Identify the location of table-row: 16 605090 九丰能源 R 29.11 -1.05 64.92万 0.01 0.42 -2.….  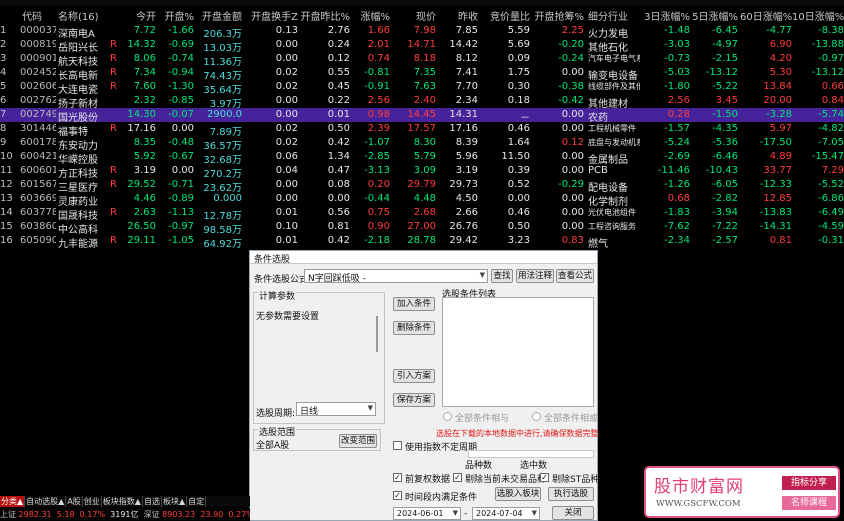
(422, 242).